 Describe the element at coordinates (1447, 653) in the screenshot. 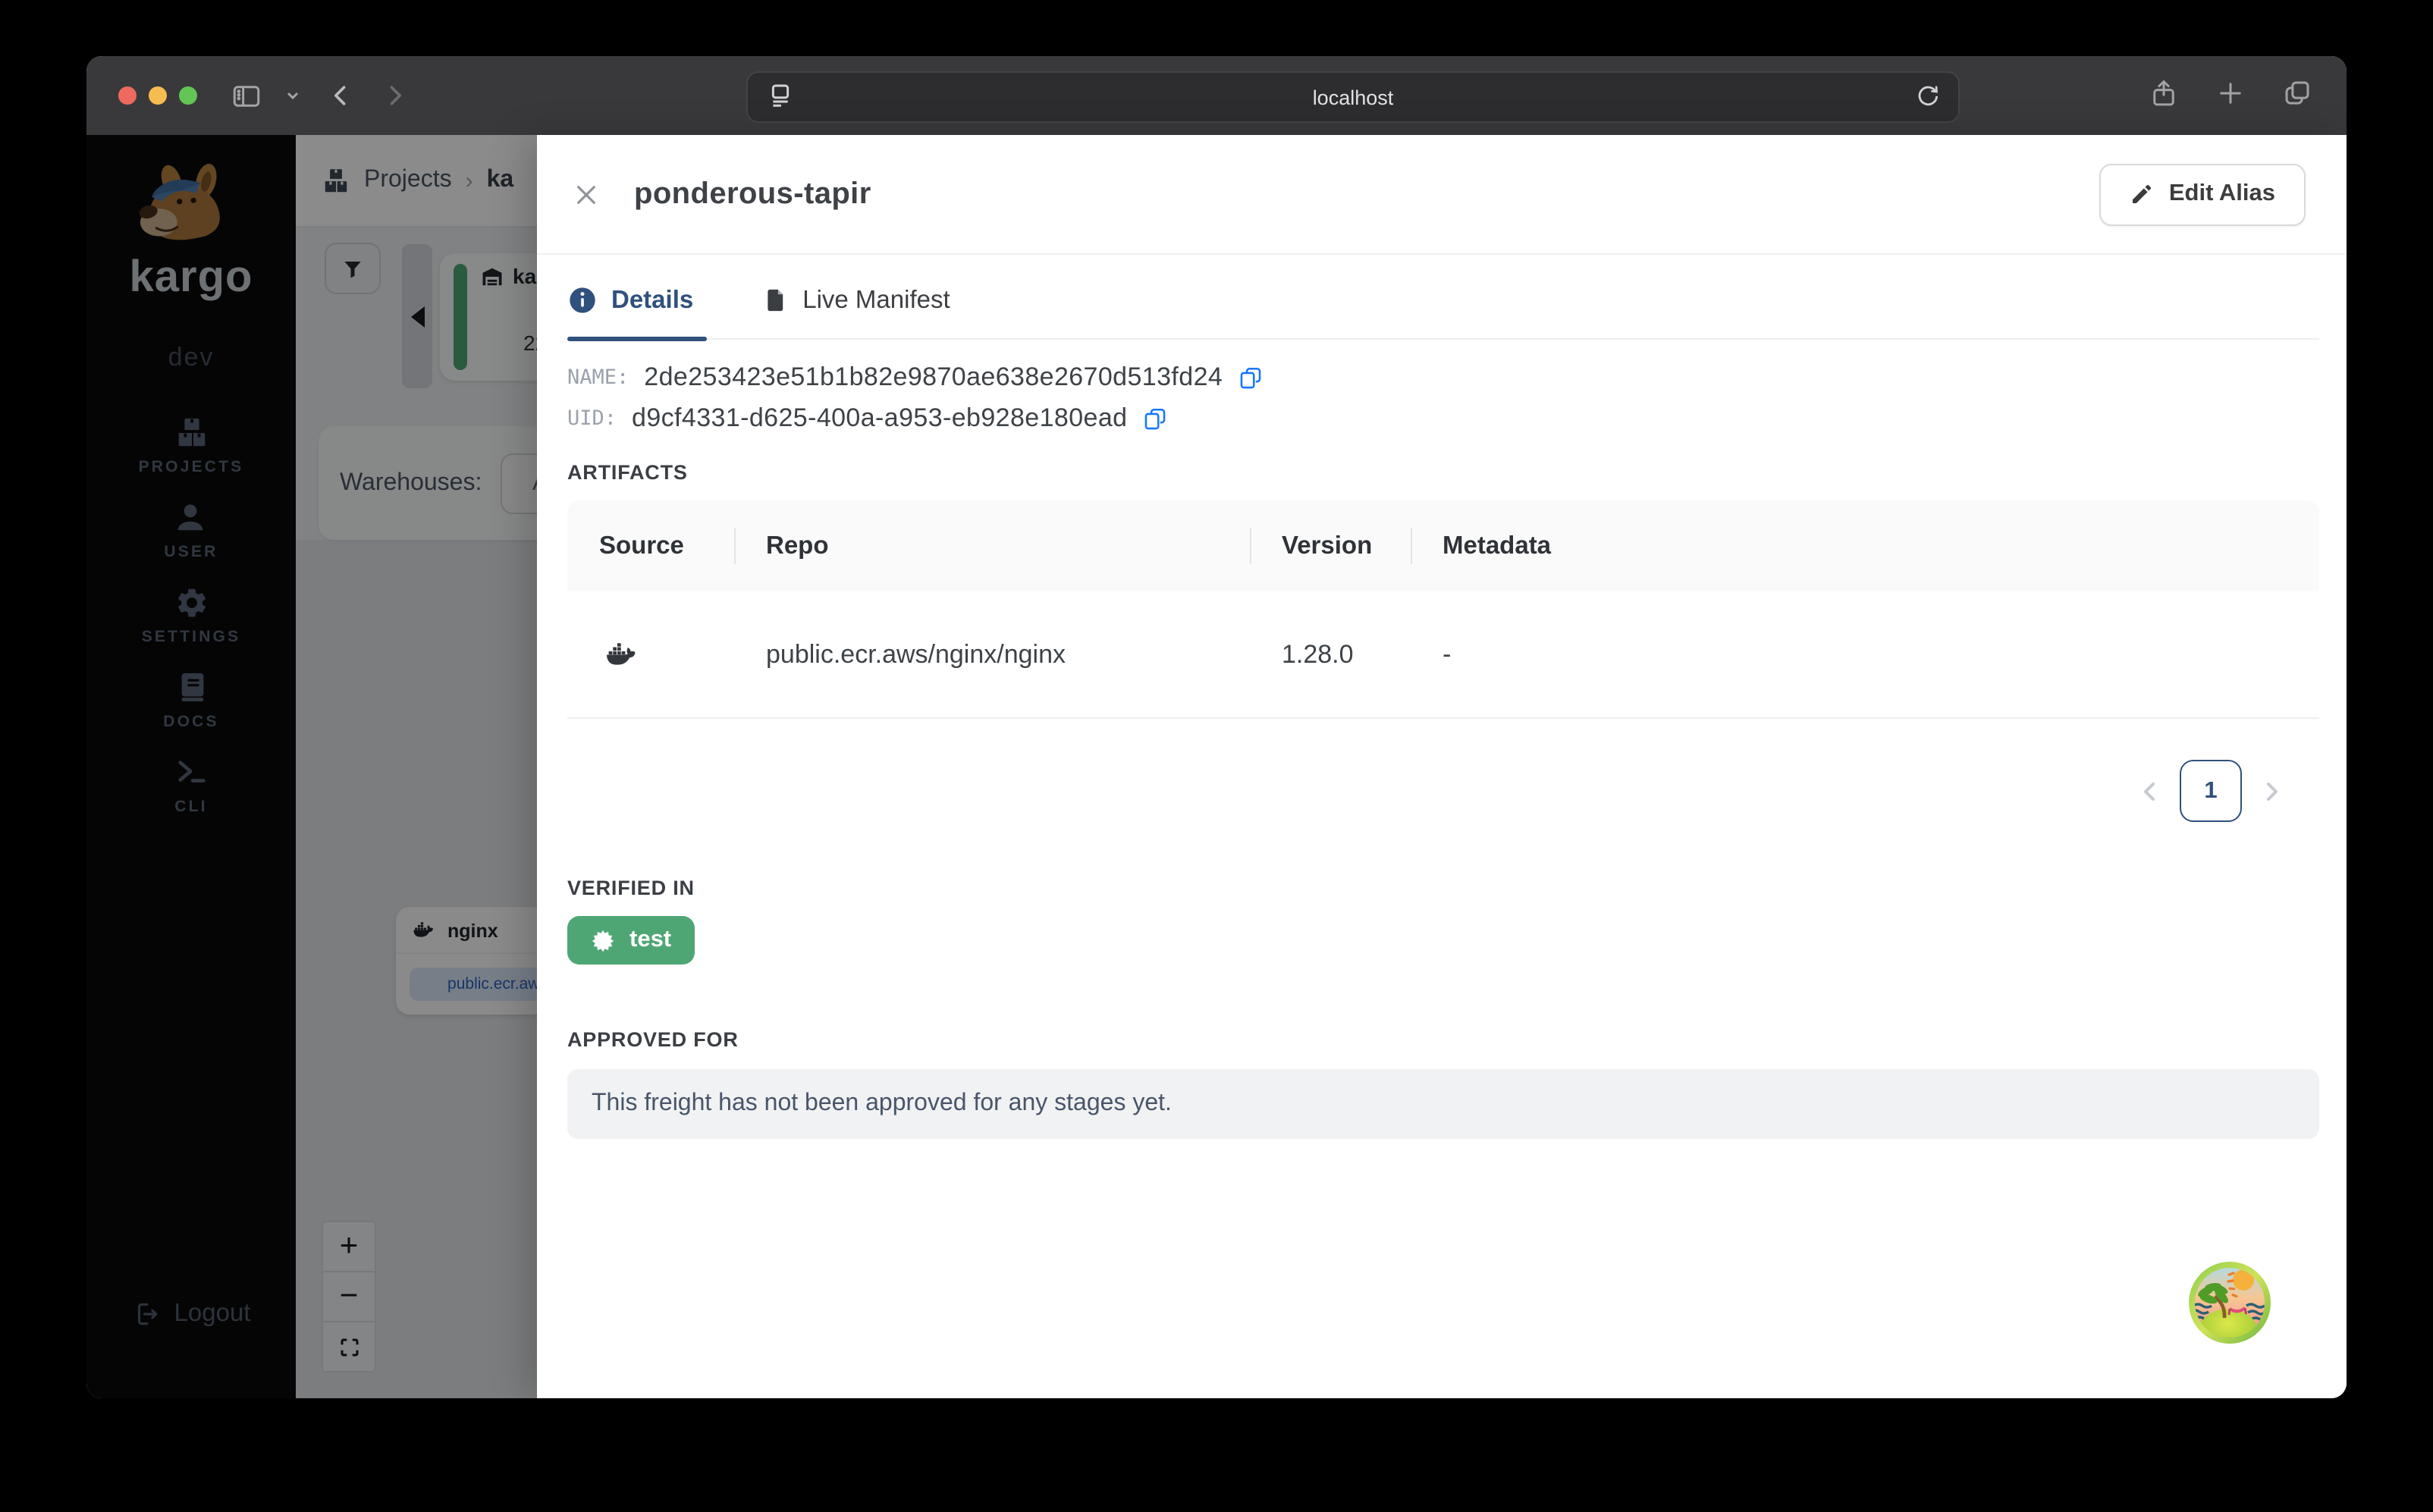

I see `metadata-cell: -` at that location.